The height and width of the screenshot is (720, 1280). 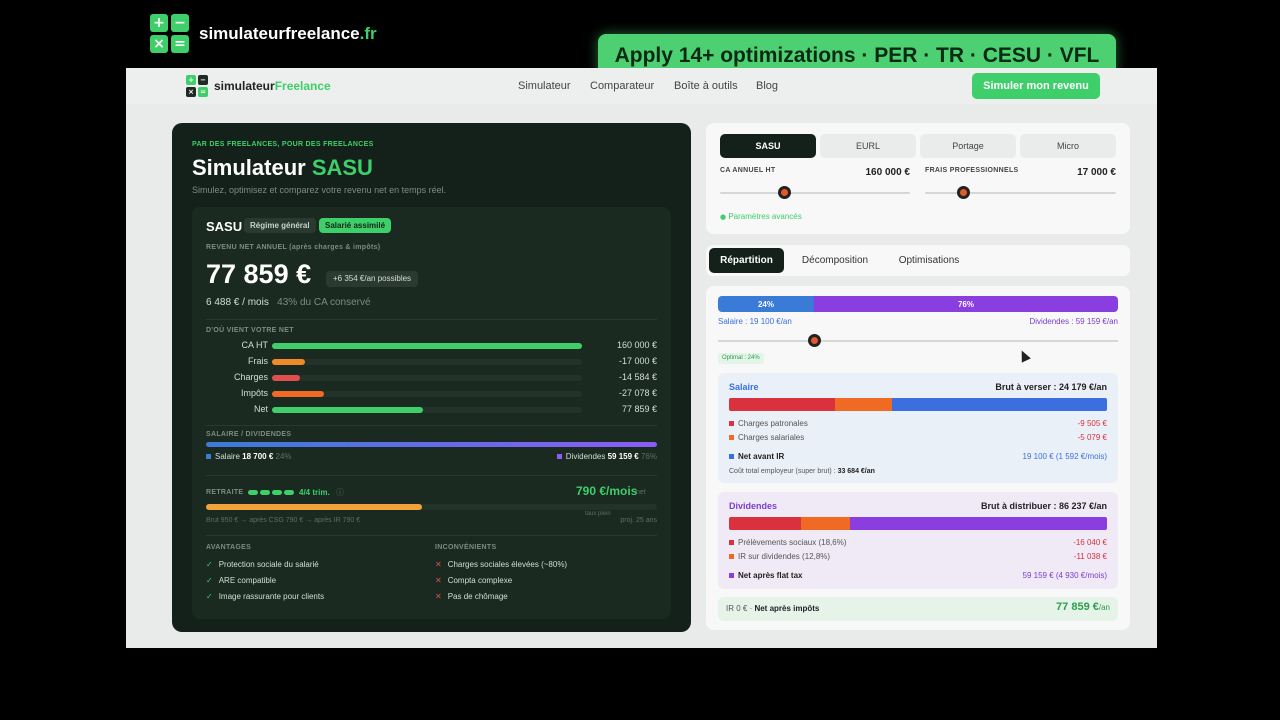 I want to click on frais-slider-handle, so click(x=963, y=192).